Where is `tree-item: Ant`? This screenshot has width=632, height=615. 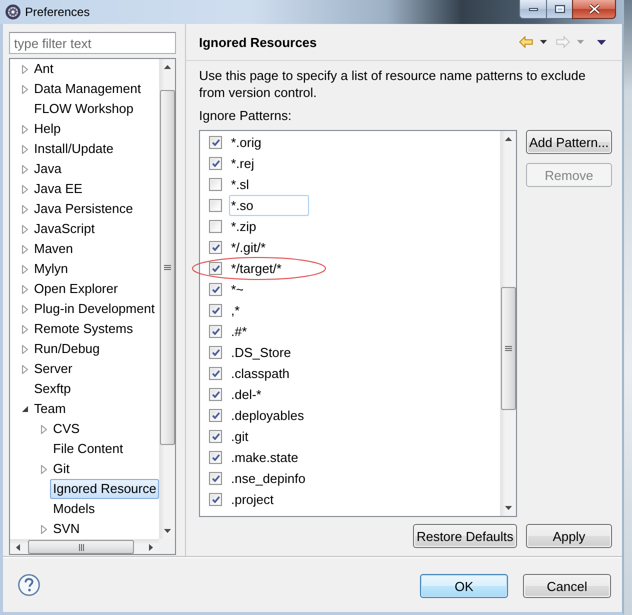 tree-item: Ant is located at coordinates (44, 69).